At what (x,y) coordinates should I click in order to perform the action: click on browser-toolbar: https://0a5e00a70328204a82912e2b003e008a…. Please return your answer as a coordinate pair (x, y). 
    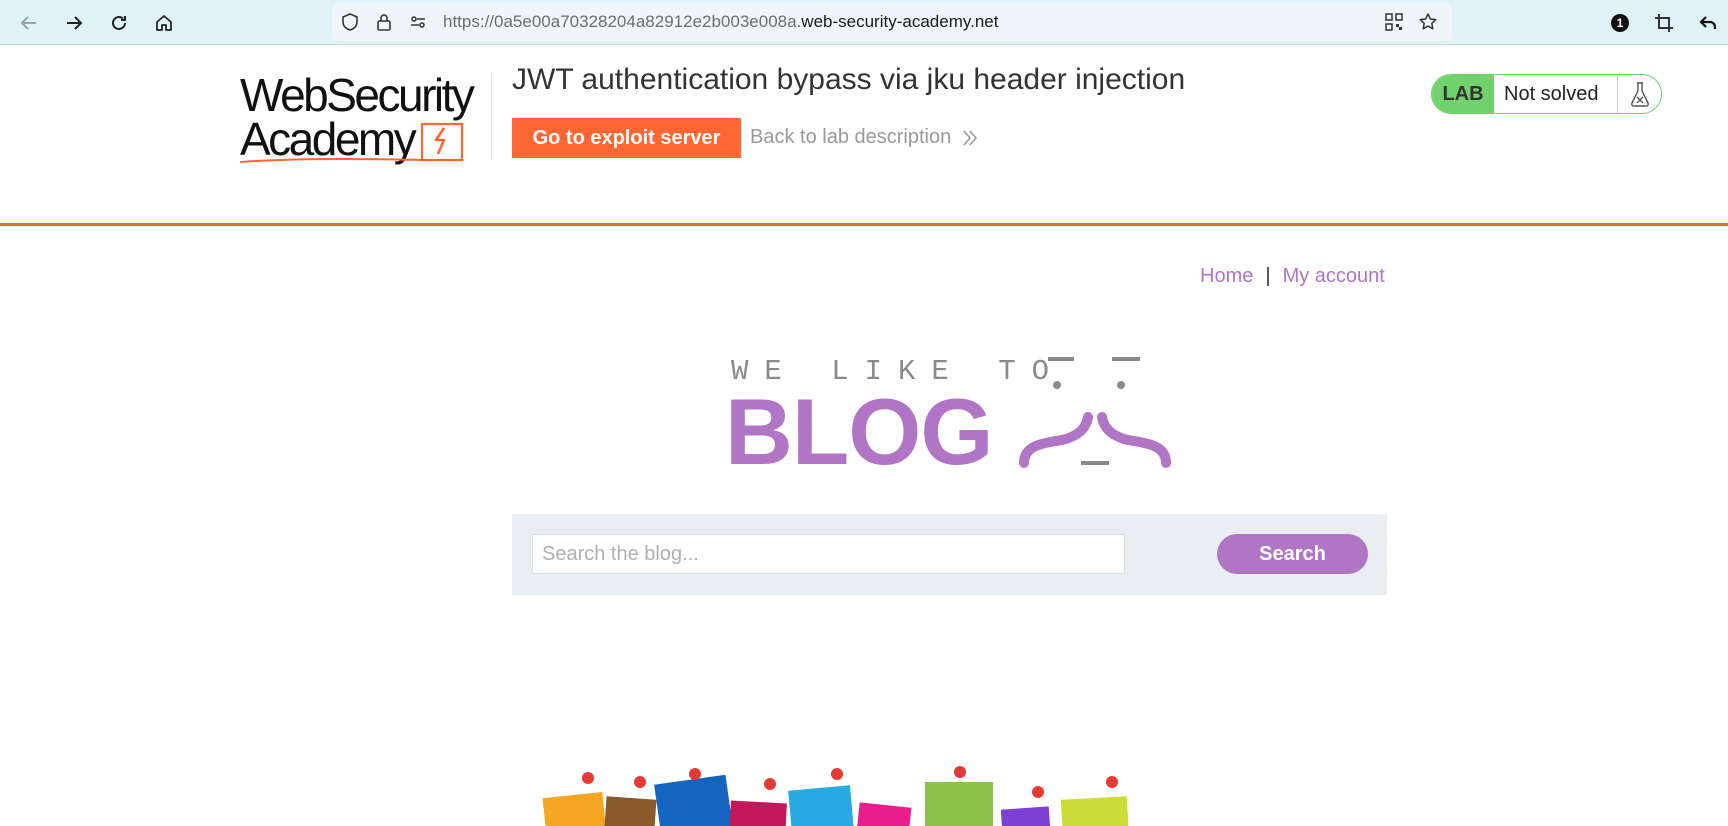
    Looking at the image, I should click on (864, 22).